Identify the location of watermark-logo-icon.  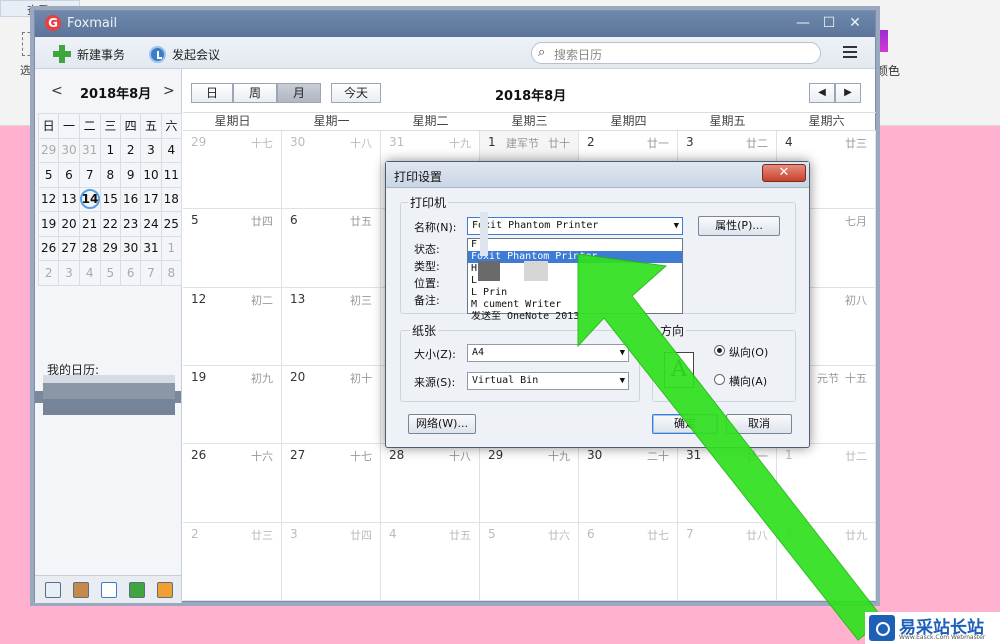
(882, 628).